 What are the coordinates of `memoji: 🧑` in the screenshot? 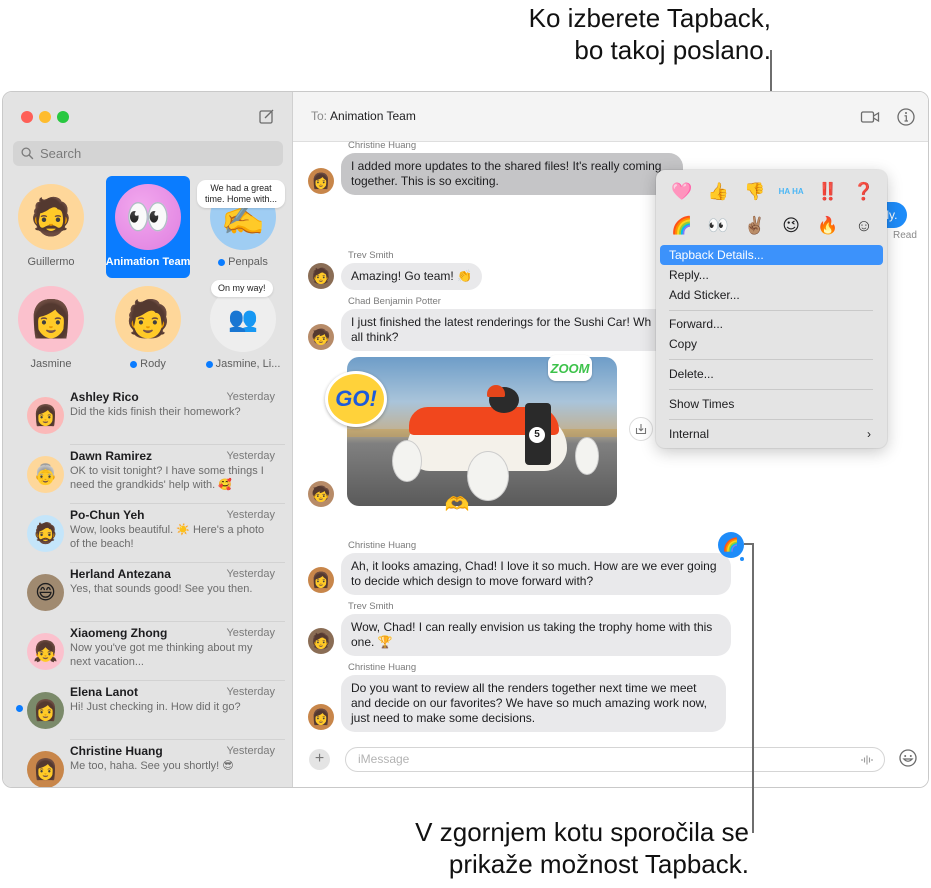 It's located at (148, 318).